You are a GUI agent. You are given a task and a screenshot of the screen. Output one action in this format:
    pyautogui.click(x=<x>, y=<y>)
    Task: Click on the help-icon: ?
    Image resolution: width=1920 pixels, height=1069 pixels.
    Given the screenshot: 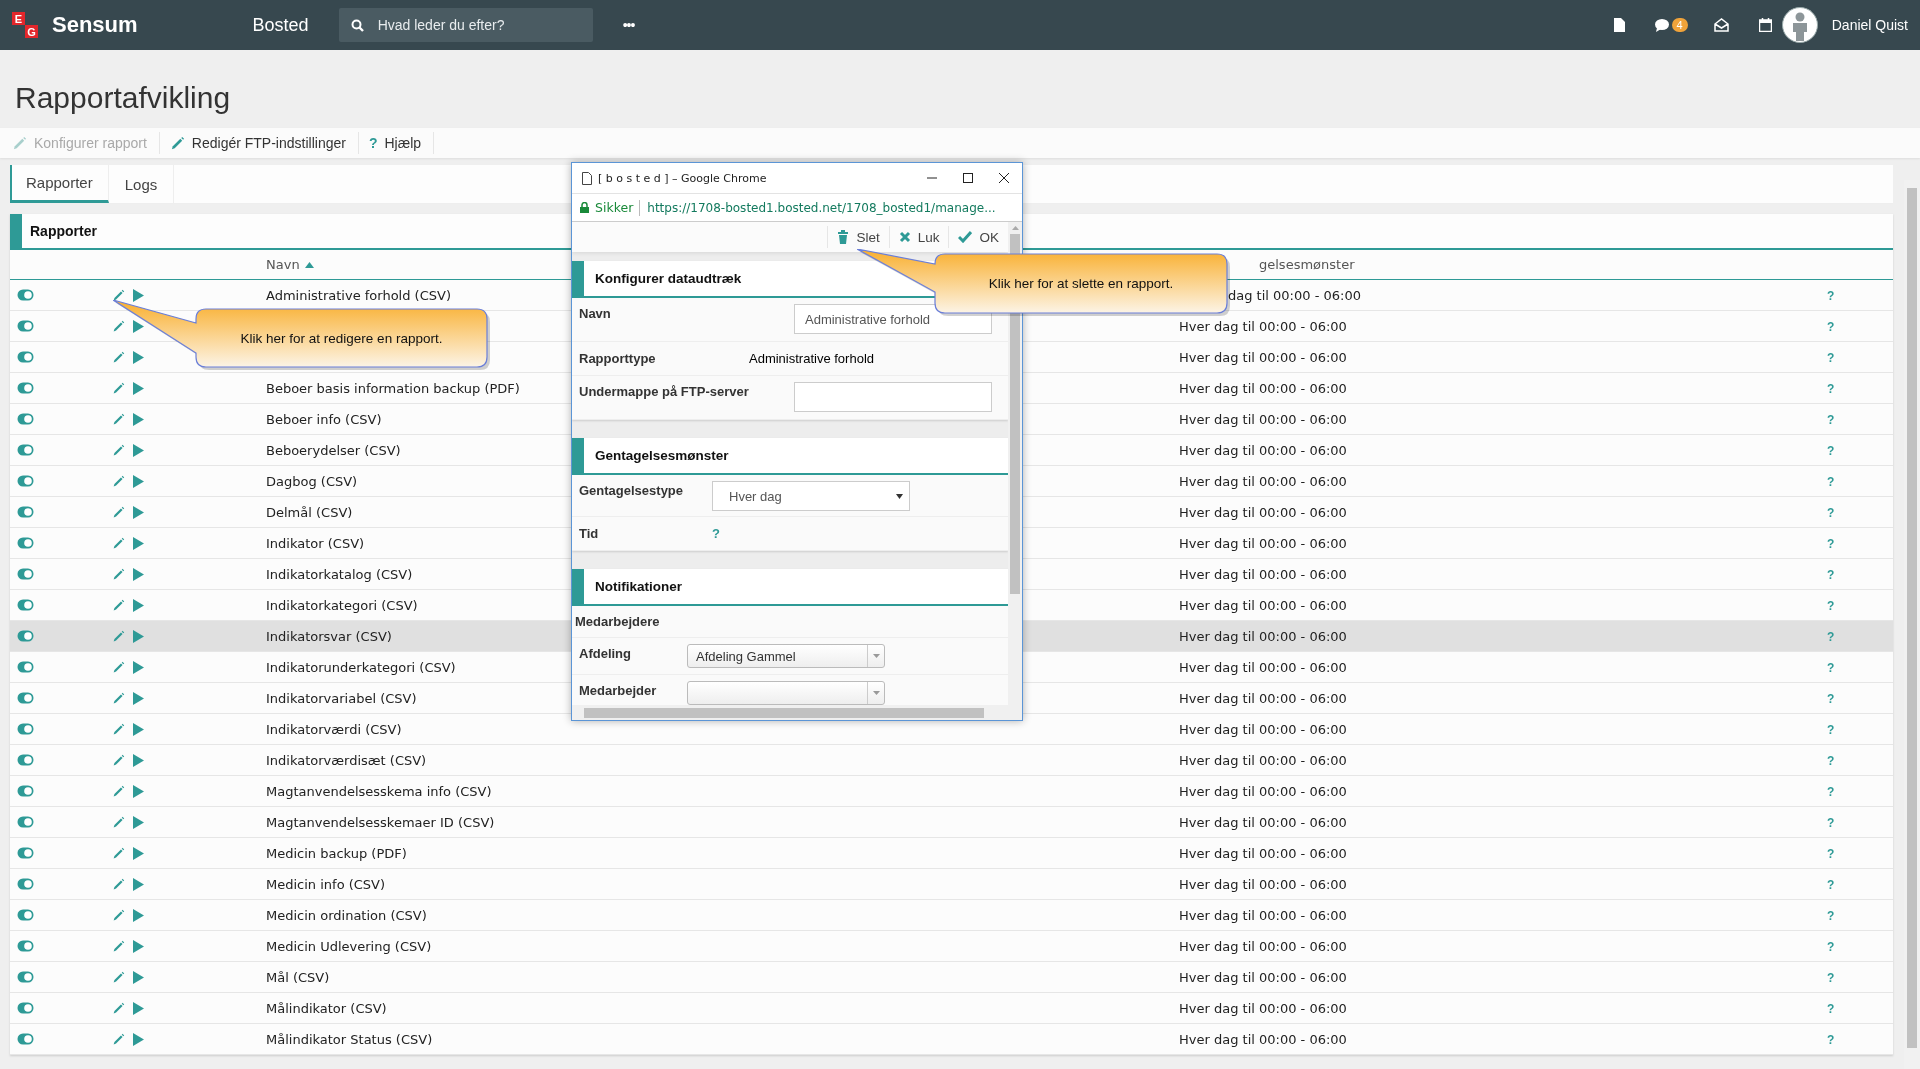 What is the action you would take?
    pyautogui.click(x=373, y=143)
    